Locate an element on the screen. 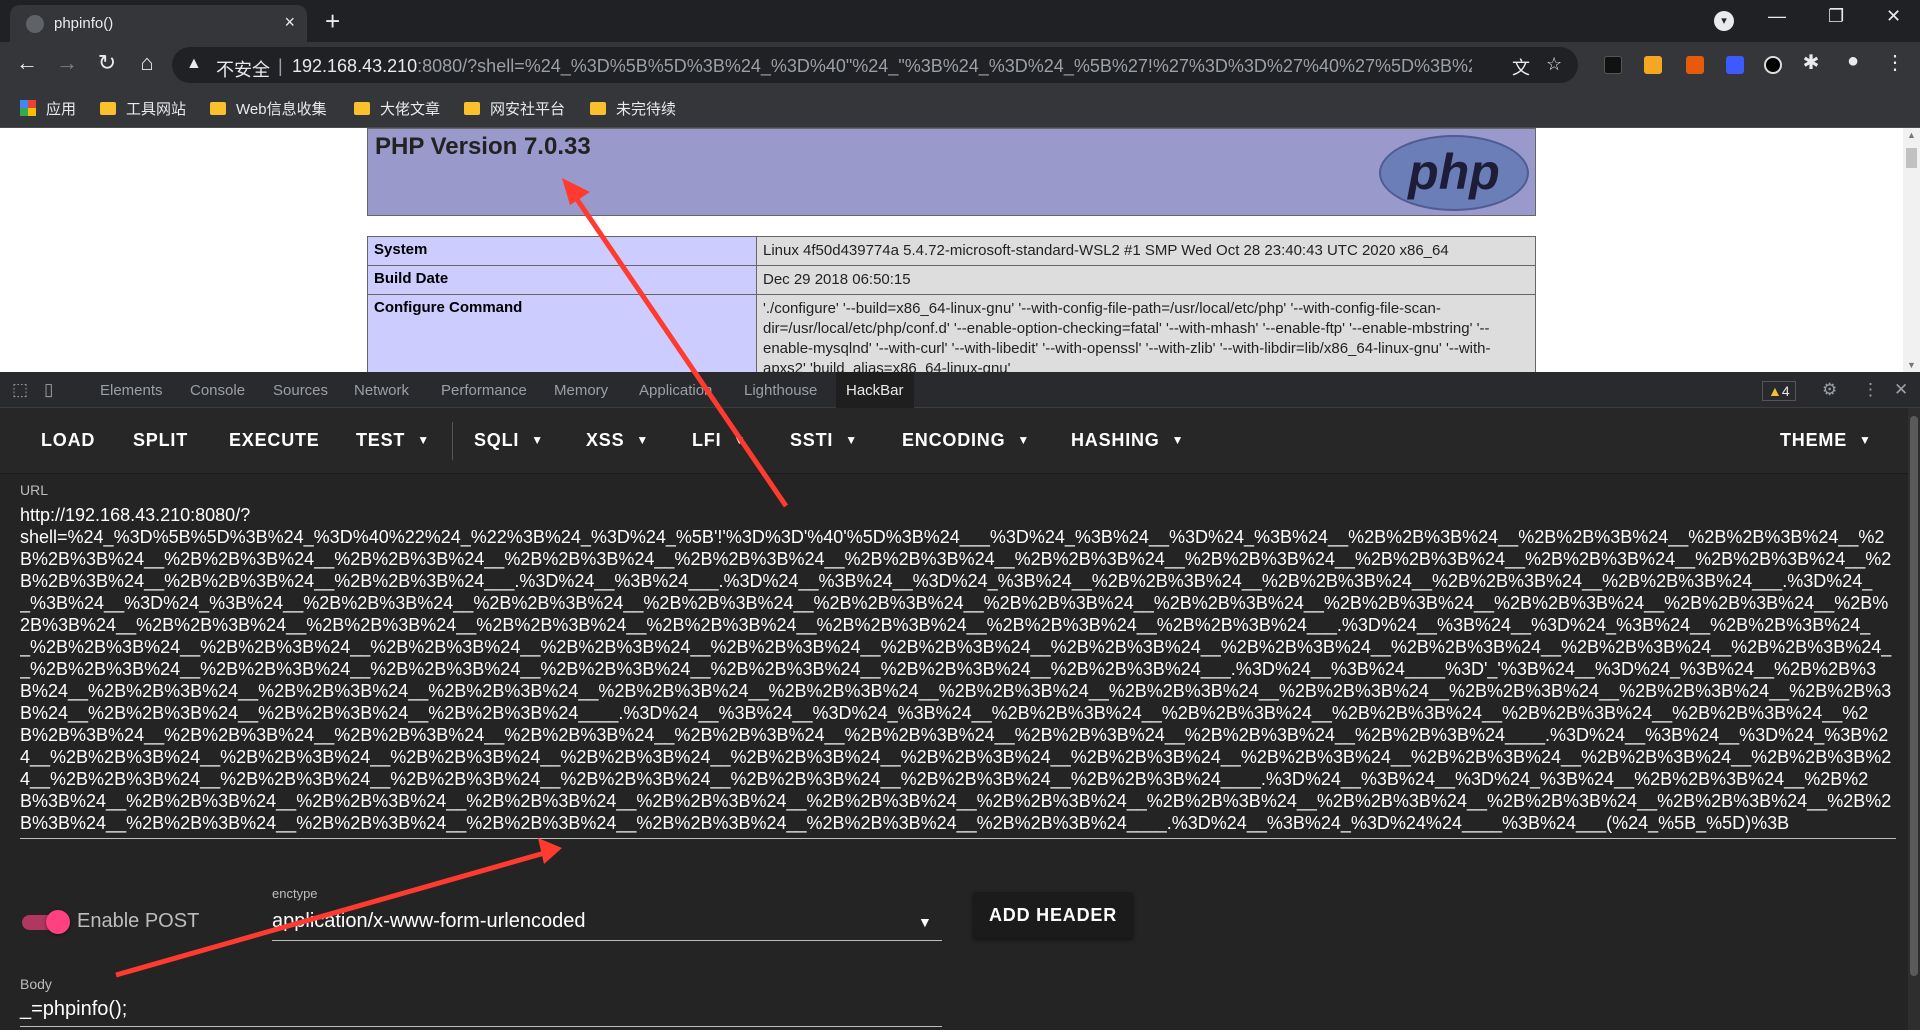 The image size is (1920, 1030). tab-console: Console is located at coordinates (217, 390).